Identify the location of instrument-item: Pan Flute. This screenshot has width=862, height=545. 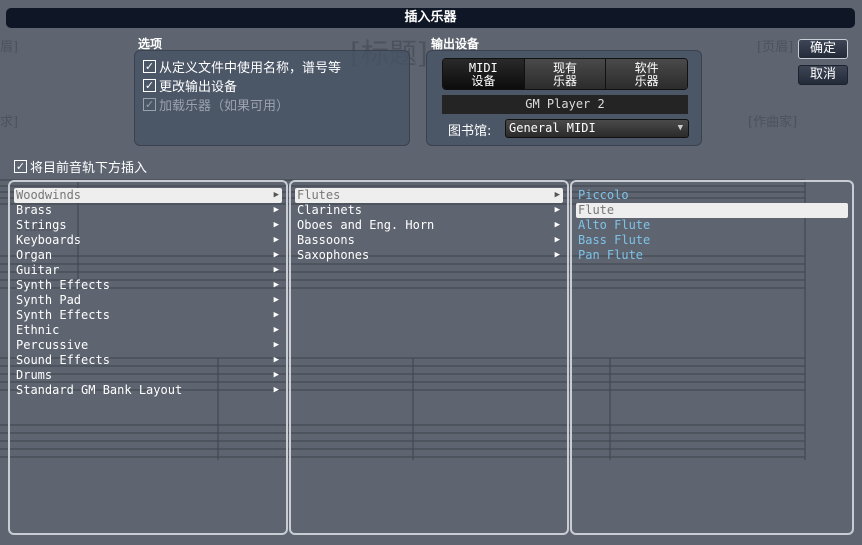
(712, 255).